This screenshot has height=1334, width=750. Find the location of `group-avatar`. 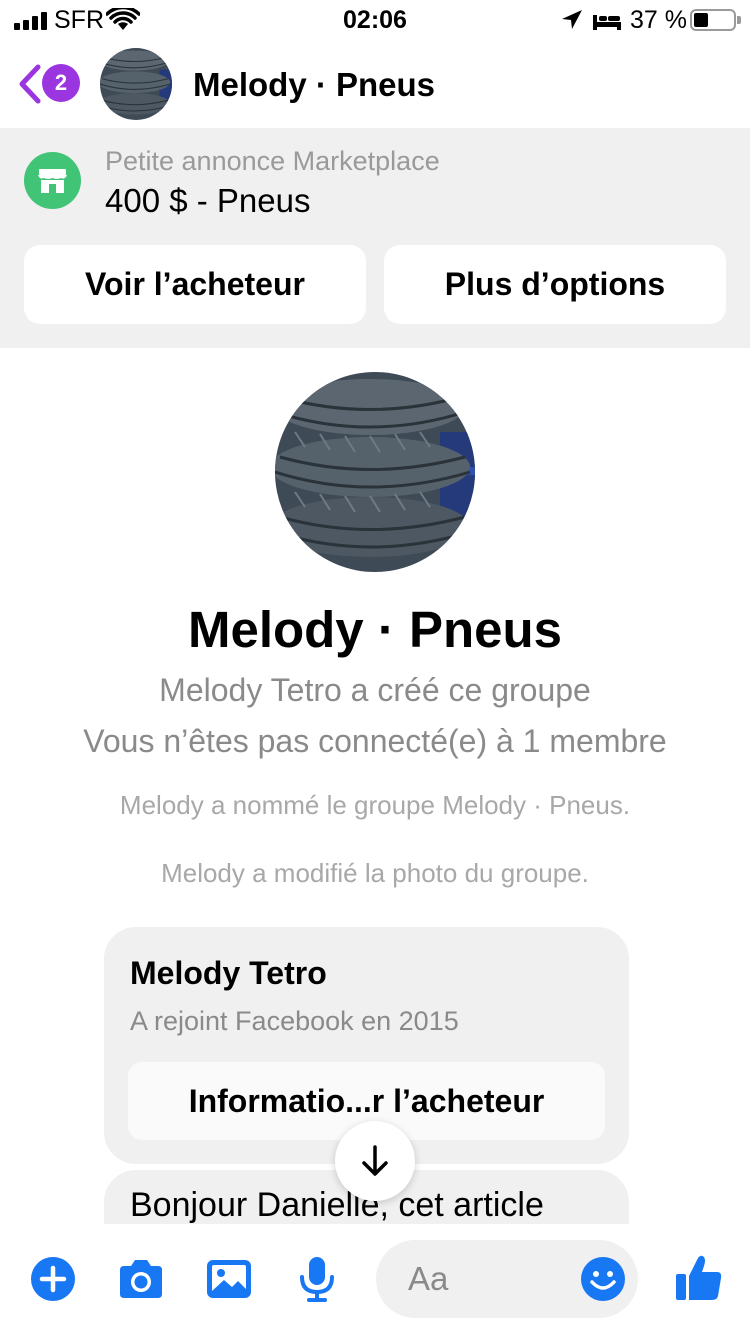

group-avatar is located at coordinates (375, 472).